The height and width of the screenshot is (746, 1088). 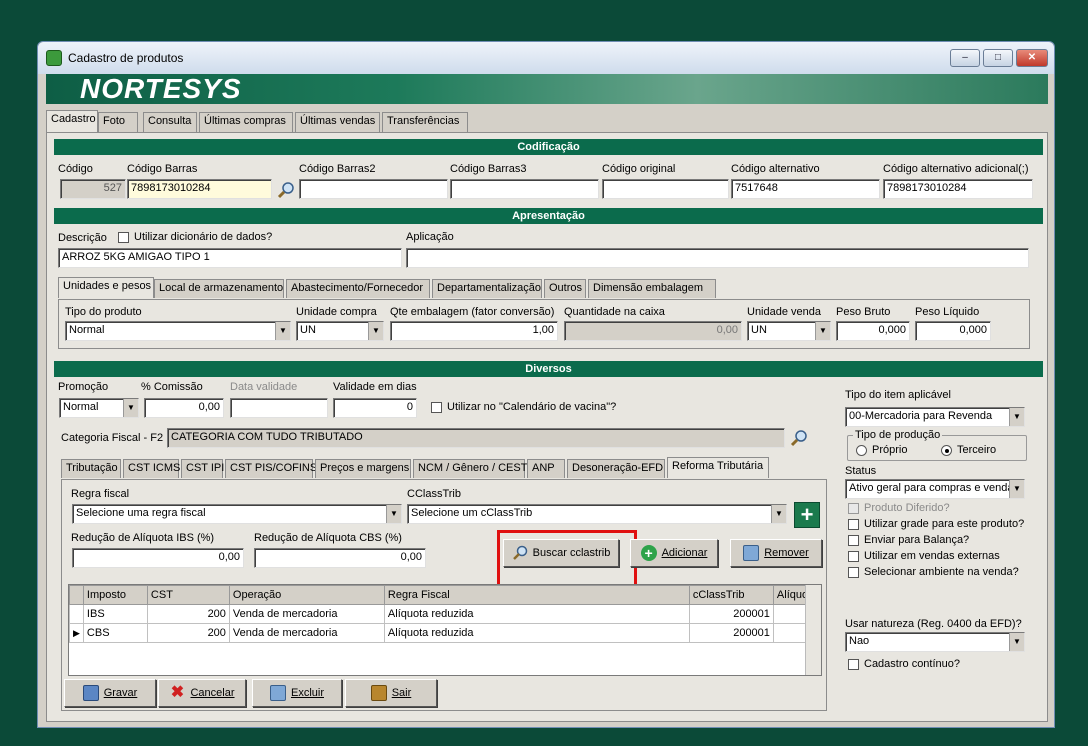 I want to click on adicionar-button: + Adicionar, so click(x=674, y=553).